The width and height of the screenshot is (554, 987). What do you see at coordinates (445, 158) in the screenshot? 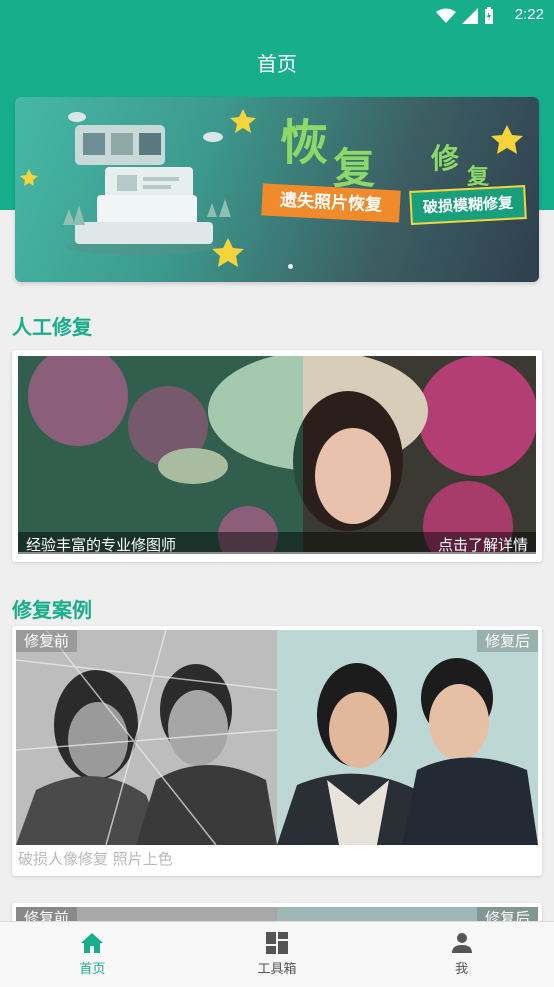
I see `banner-headline-3: 修` at bounding box center [445, 158].